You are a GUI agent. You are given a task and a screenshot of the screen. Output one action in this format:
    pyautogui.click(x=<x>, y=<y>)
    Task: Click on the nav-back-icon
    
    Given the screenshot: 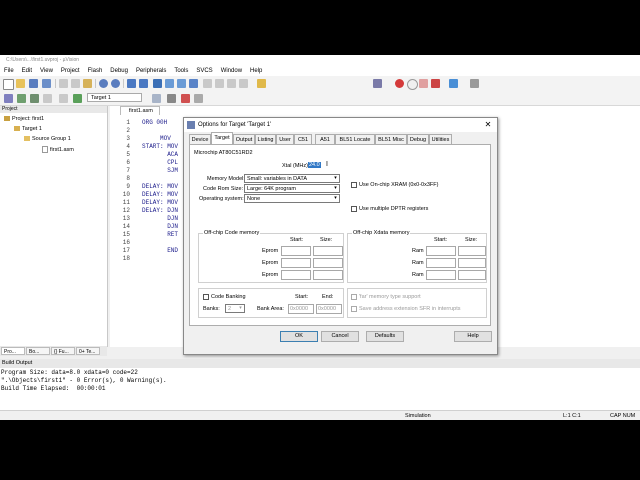 What is the action you would take?
    pyautogui.click(x=131, y=83)
    